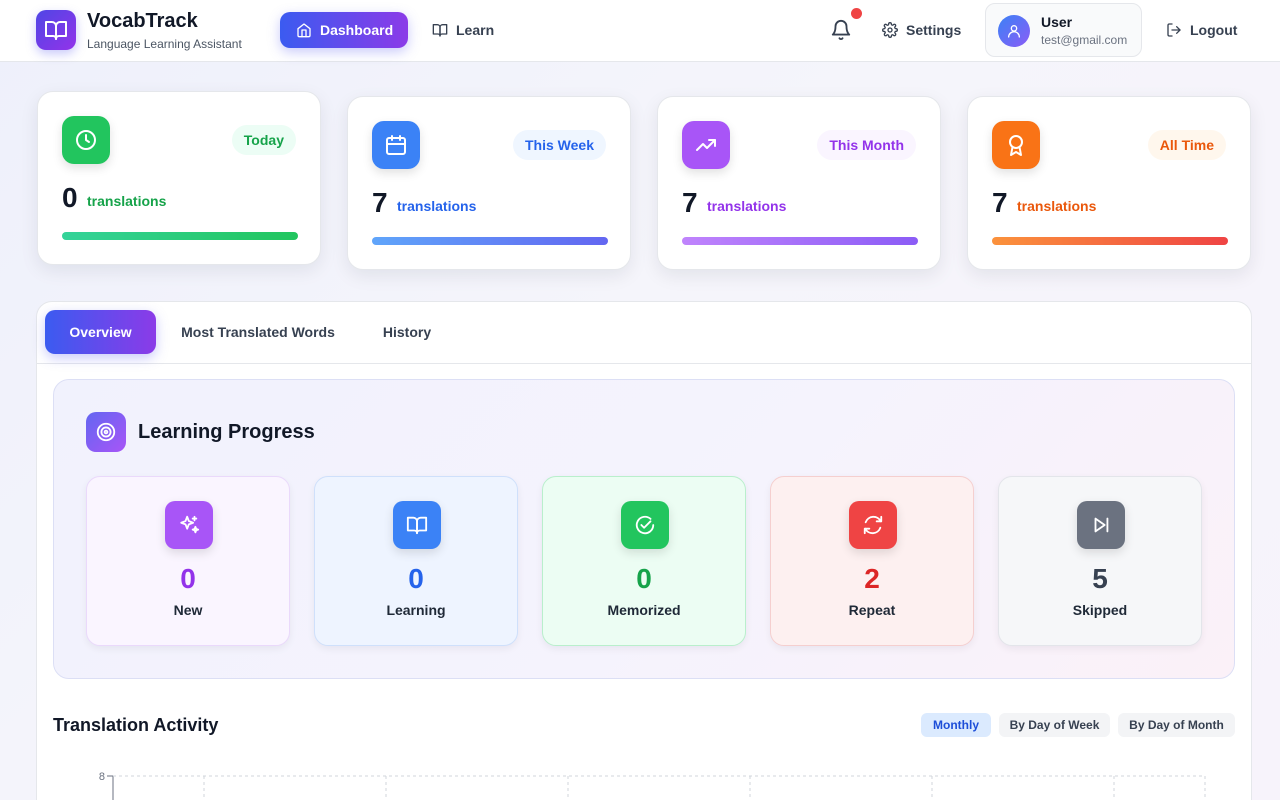 The height and width of the screenshot is (800, 1280). Describe the element at coordinates (1100, 561) in the screenshot. I see `progress-card-skipped: 5 Skipped` at that location.